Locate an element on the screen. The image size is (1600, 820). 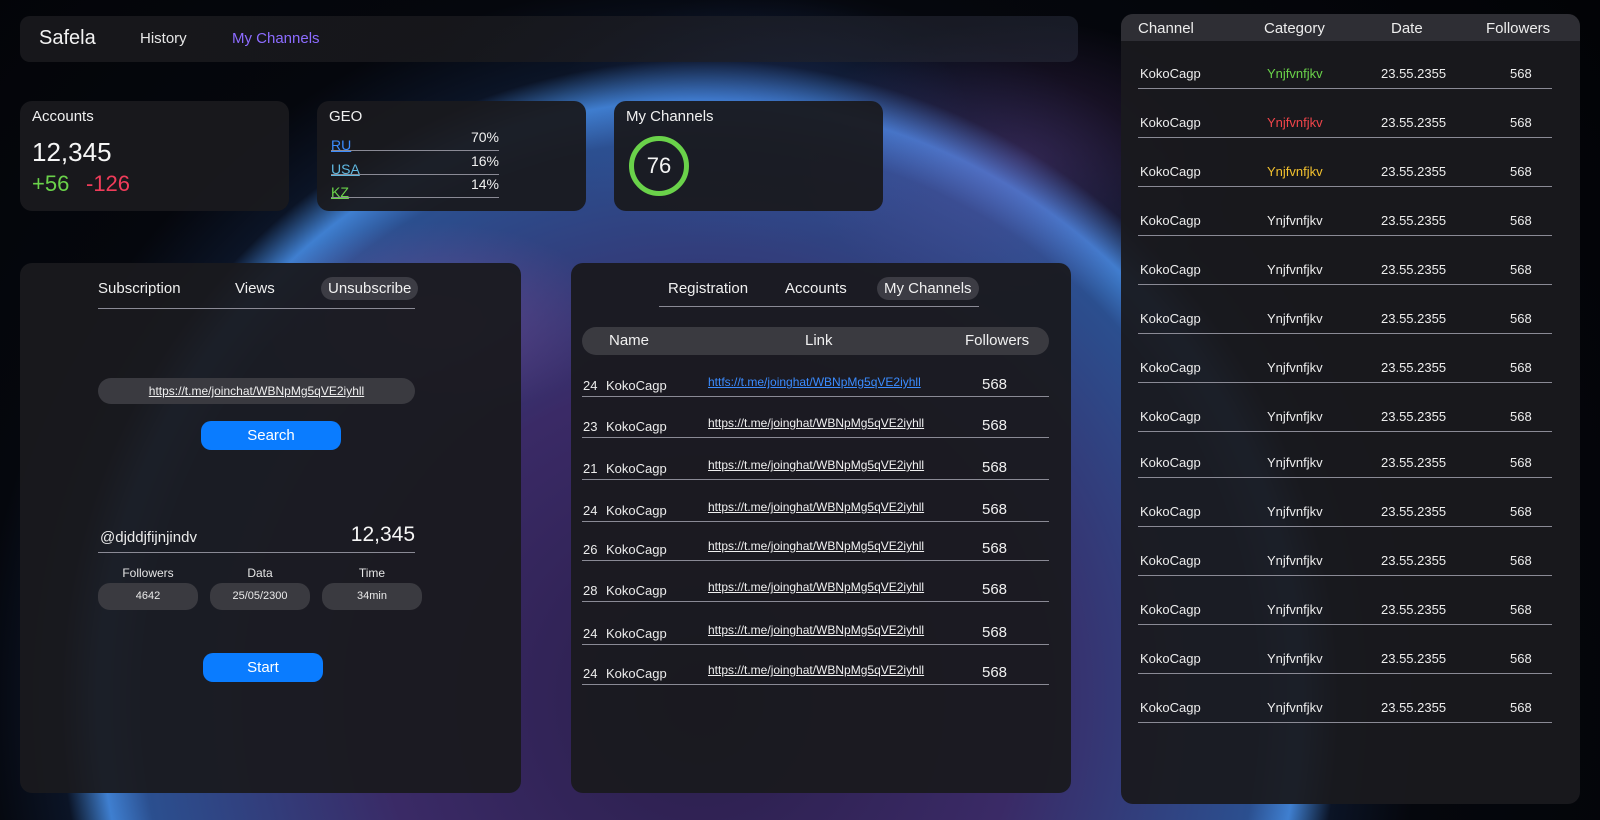
accounts-card: Accounts 12,345 +56 -126 is located at coordinates (154, 156).